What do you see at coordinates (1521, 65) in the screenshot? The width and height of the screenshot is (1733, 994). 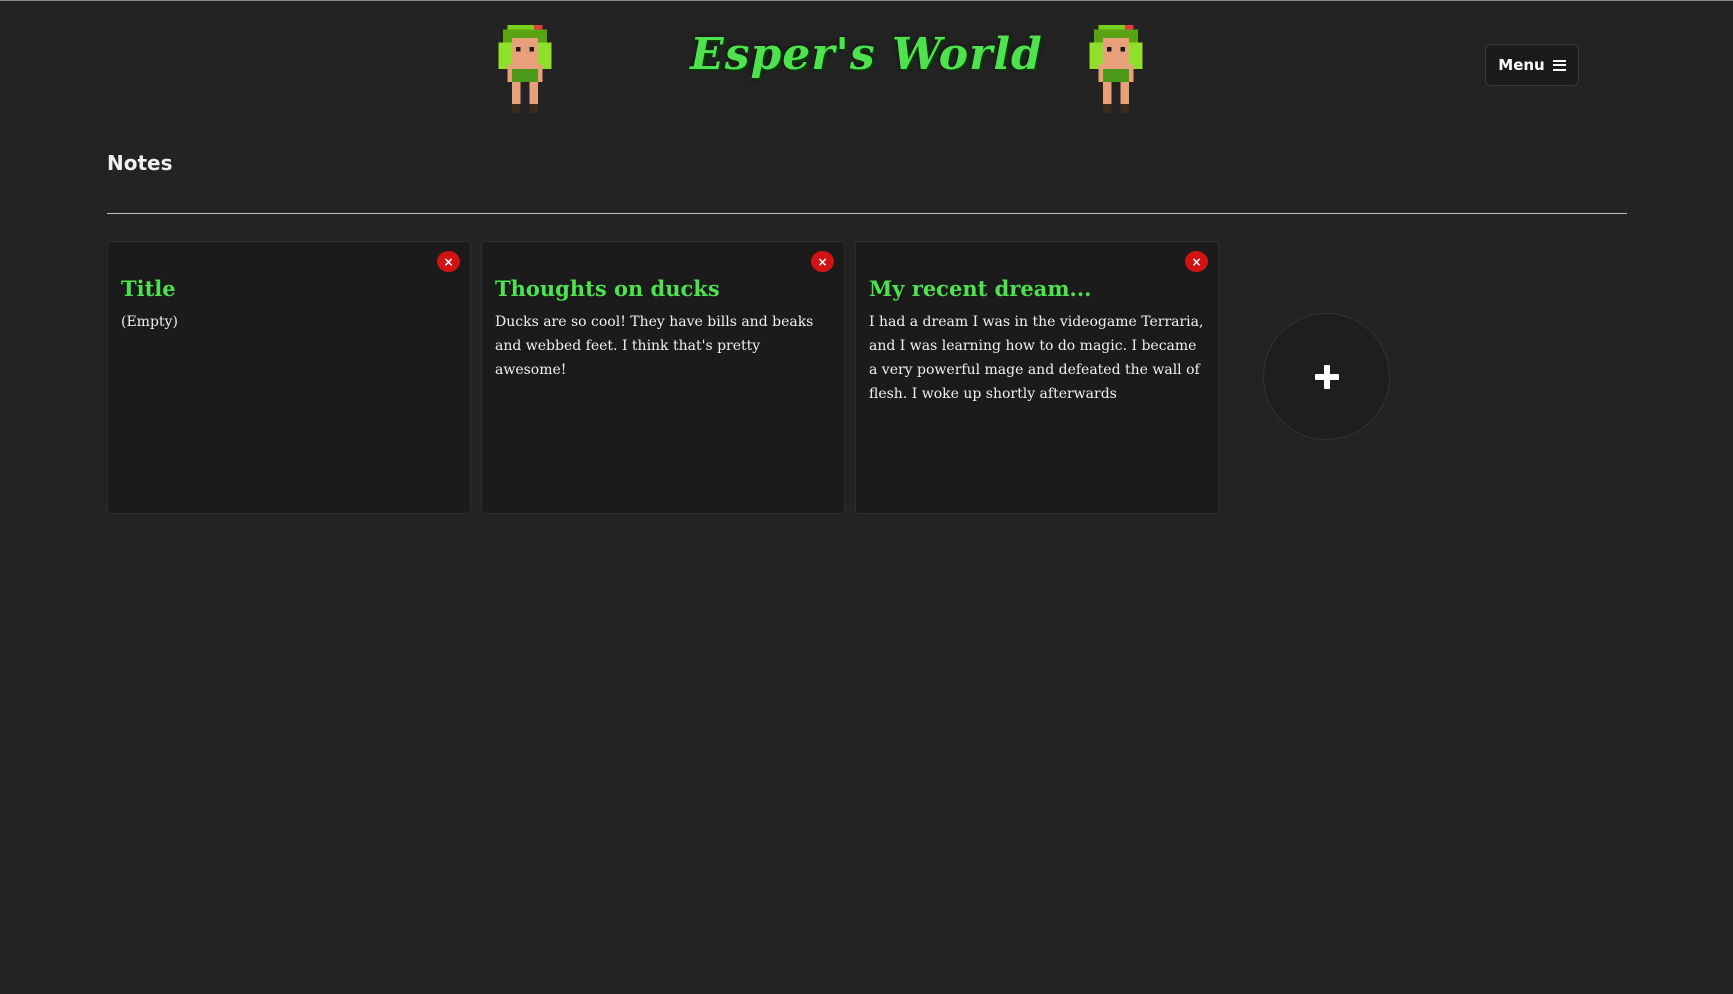 I see `menu-label: Menu` at bounding box center [1521, 65].